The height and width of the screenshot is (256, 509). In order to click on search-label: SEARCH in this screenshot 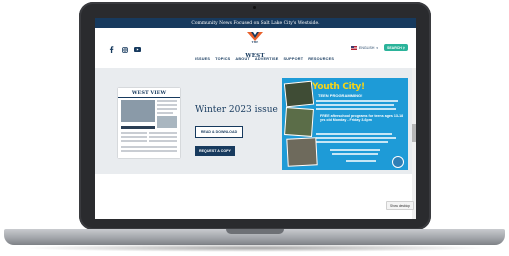, I will do `click(394, 47)`.